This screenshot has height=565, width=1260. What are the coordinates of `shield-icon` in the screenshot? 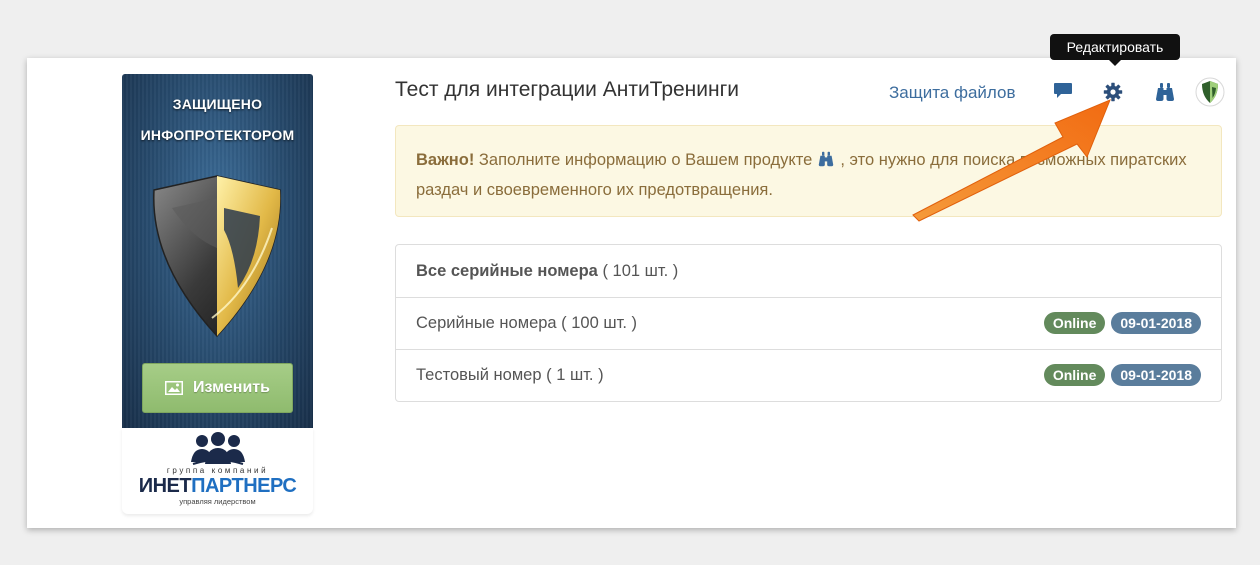 It's located at (1210, 92).